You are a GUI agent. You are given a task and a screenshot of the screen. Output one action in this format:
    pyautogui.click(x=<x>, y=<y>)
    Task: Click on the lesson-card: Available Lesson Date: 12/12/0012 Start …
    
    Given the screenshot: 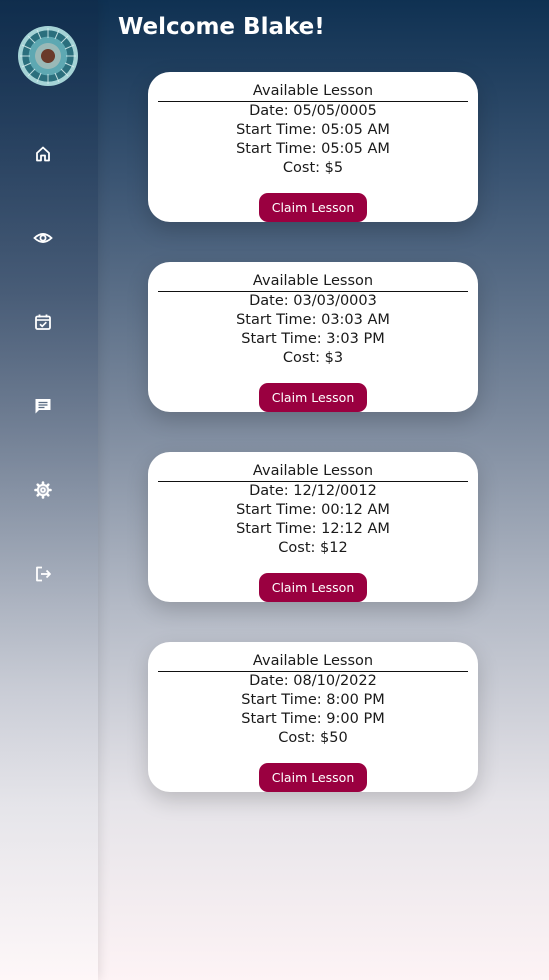 What is the action you would take?
    pyautogui.click(x=313, y=527)
    